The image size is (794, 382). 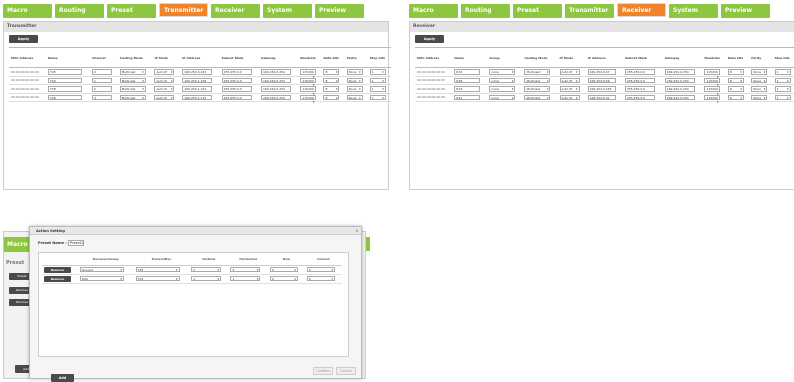 I want to click on ip-input: 169.254.1.123, so click(x=197, y=89).